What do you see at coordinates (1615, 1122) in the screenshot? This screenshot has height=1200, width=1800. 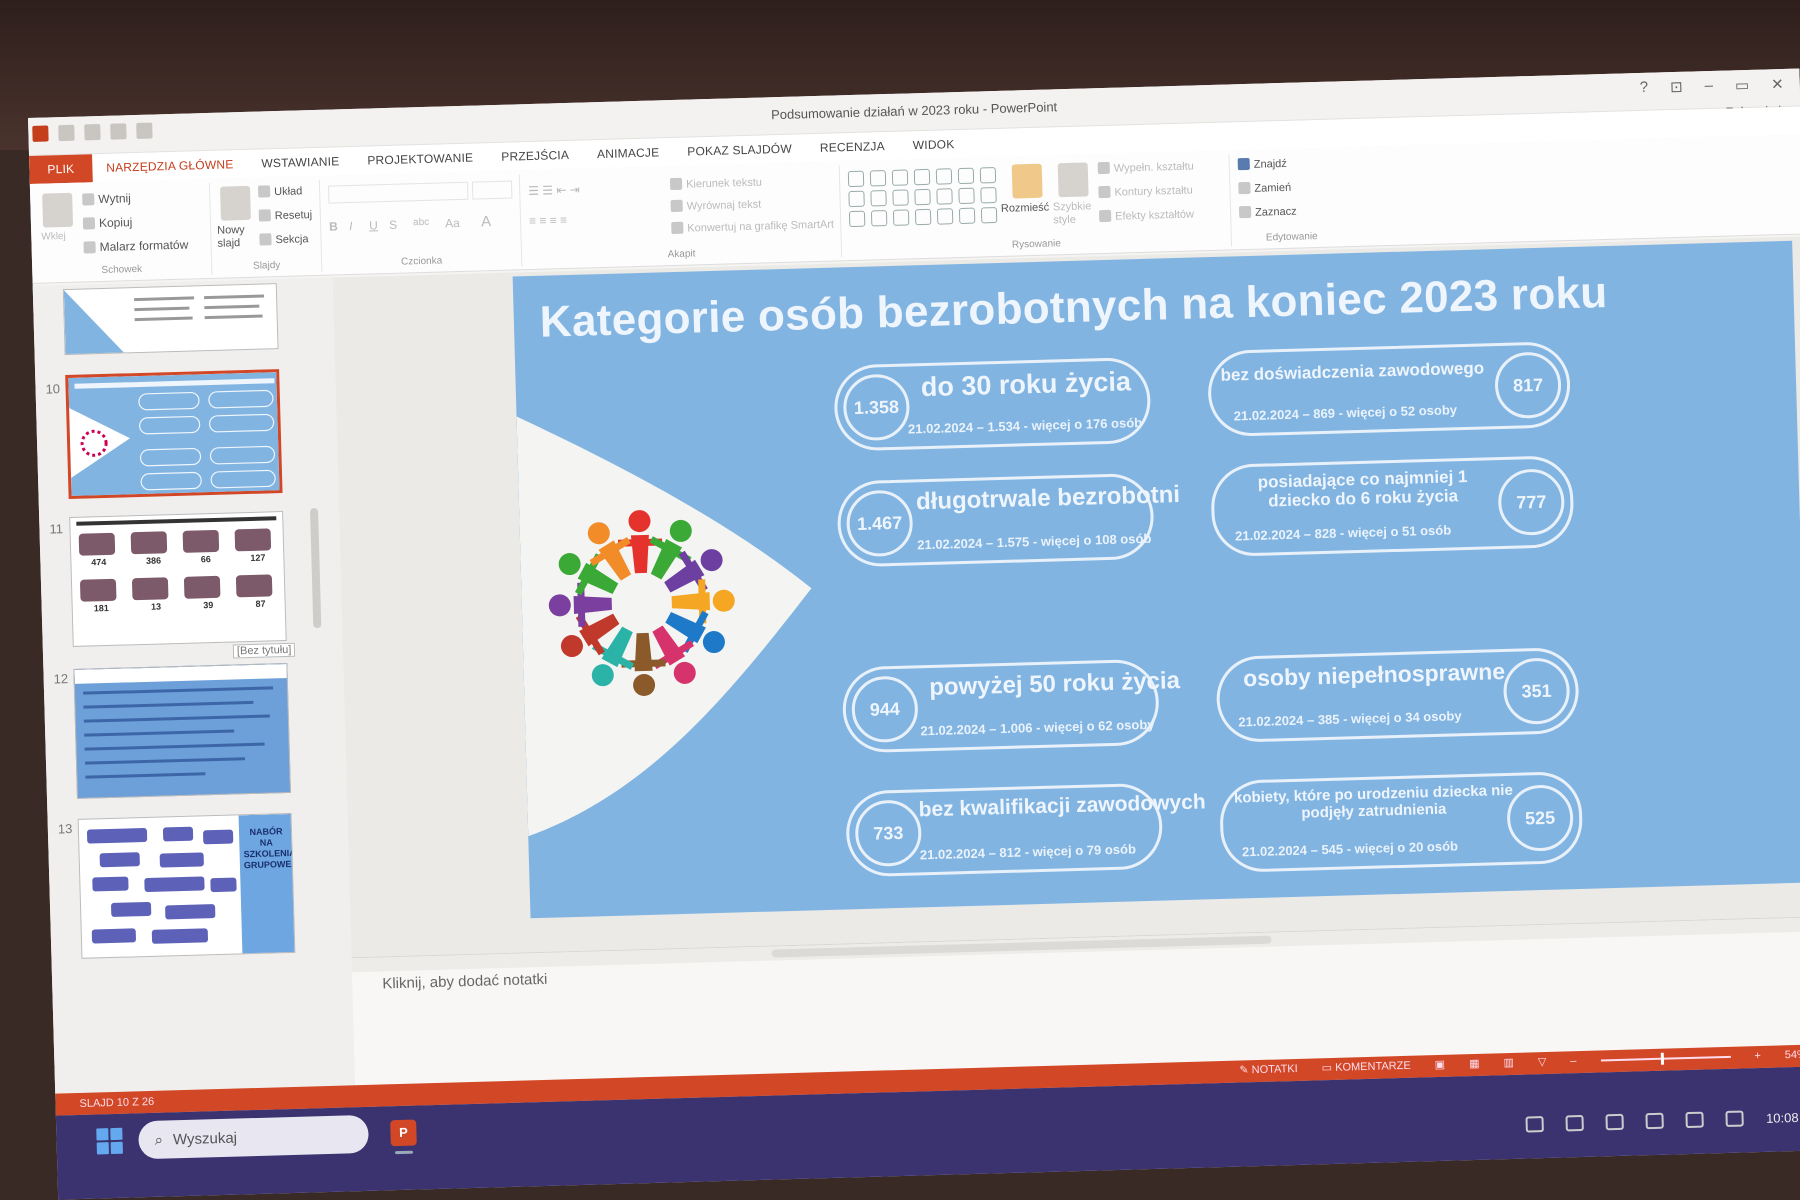 I see `app-tray-icon` at bounding box center [1615, 1122].